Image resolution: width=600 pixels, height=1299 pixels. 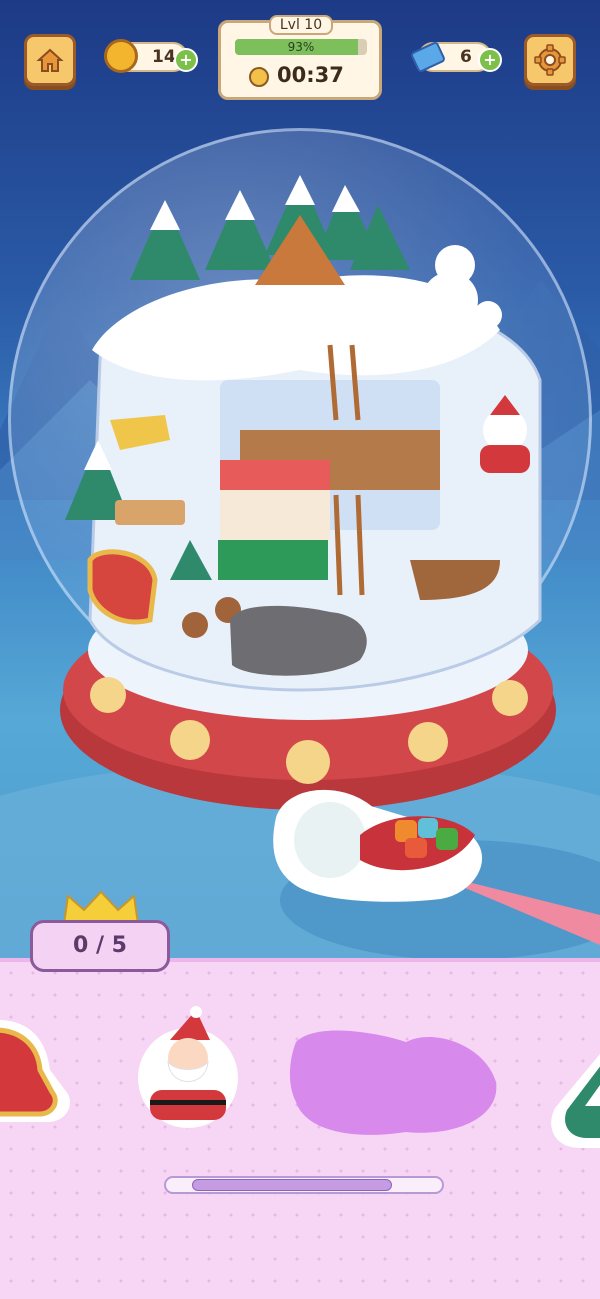 What do you see at coordinates (45, 1070) in the screenshot?
I see `sleigh-icon` at bounding box center [45, 1070].